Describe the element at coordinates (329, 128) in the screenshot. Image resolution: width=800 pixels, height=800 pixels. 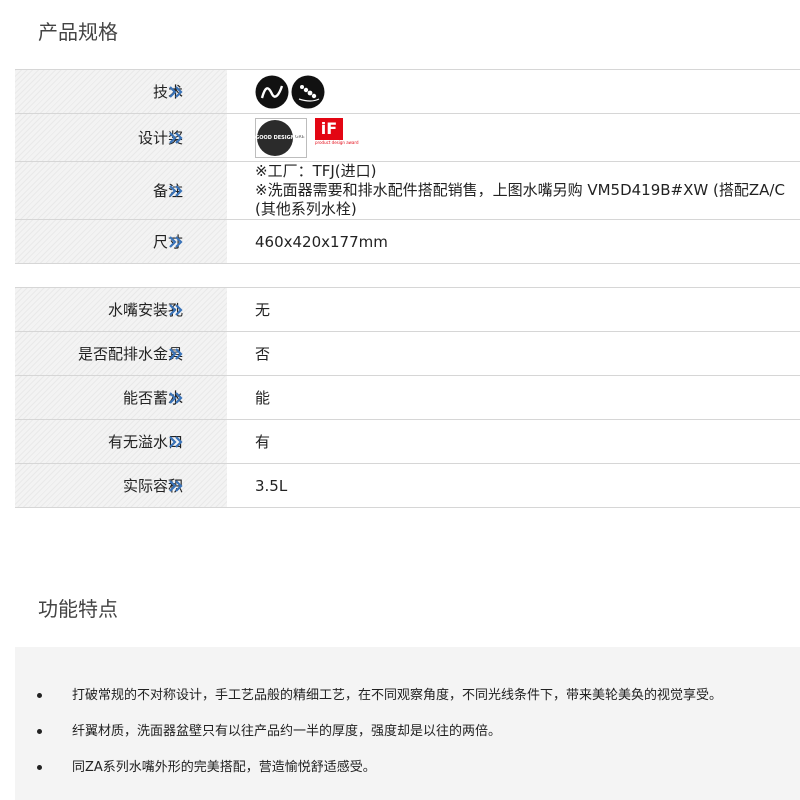
I see `if-mark: iF` at that location.